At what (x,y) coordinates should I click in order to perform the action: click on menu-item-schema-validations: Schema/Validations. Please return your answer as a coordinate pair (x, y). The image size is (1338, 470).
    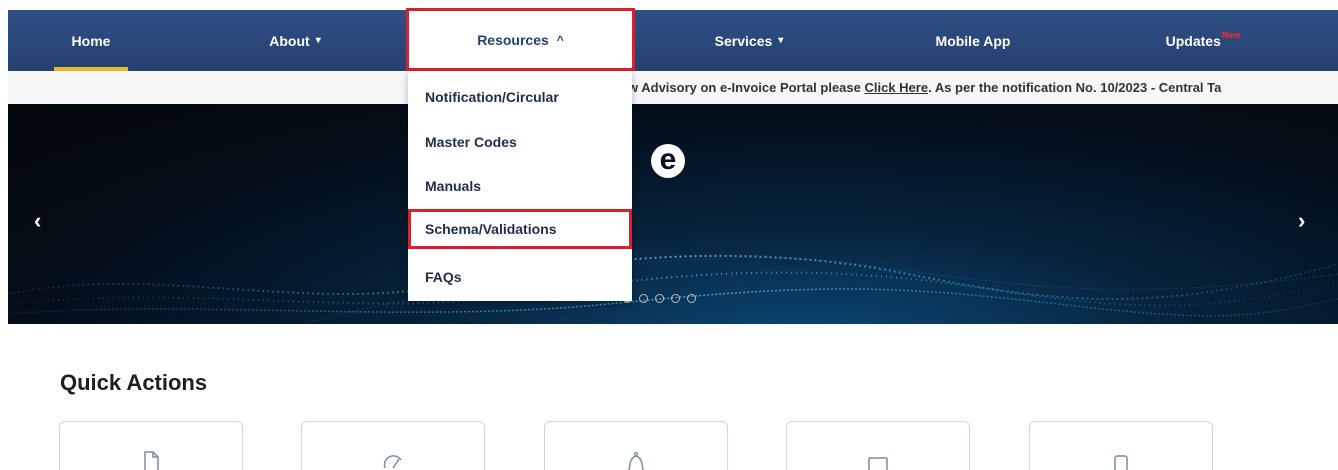
    Looking at the image, I should click on (520, 229).